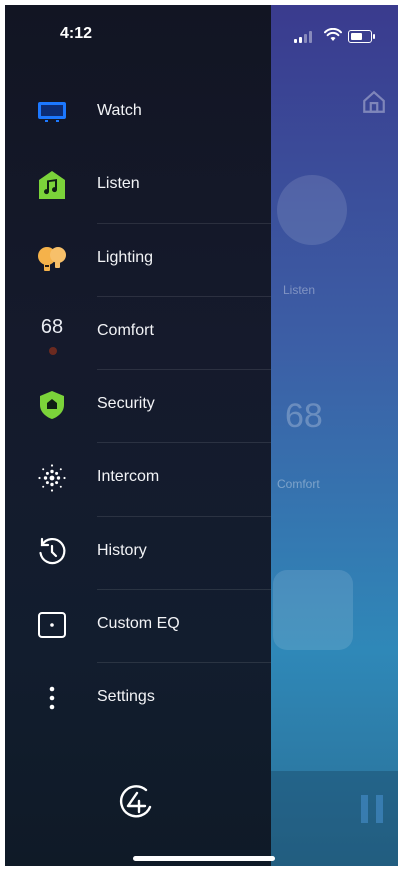  Describe the element at coordinates (119, 110) in the screenshot. I see `menu-item-label: Watch` at that location.